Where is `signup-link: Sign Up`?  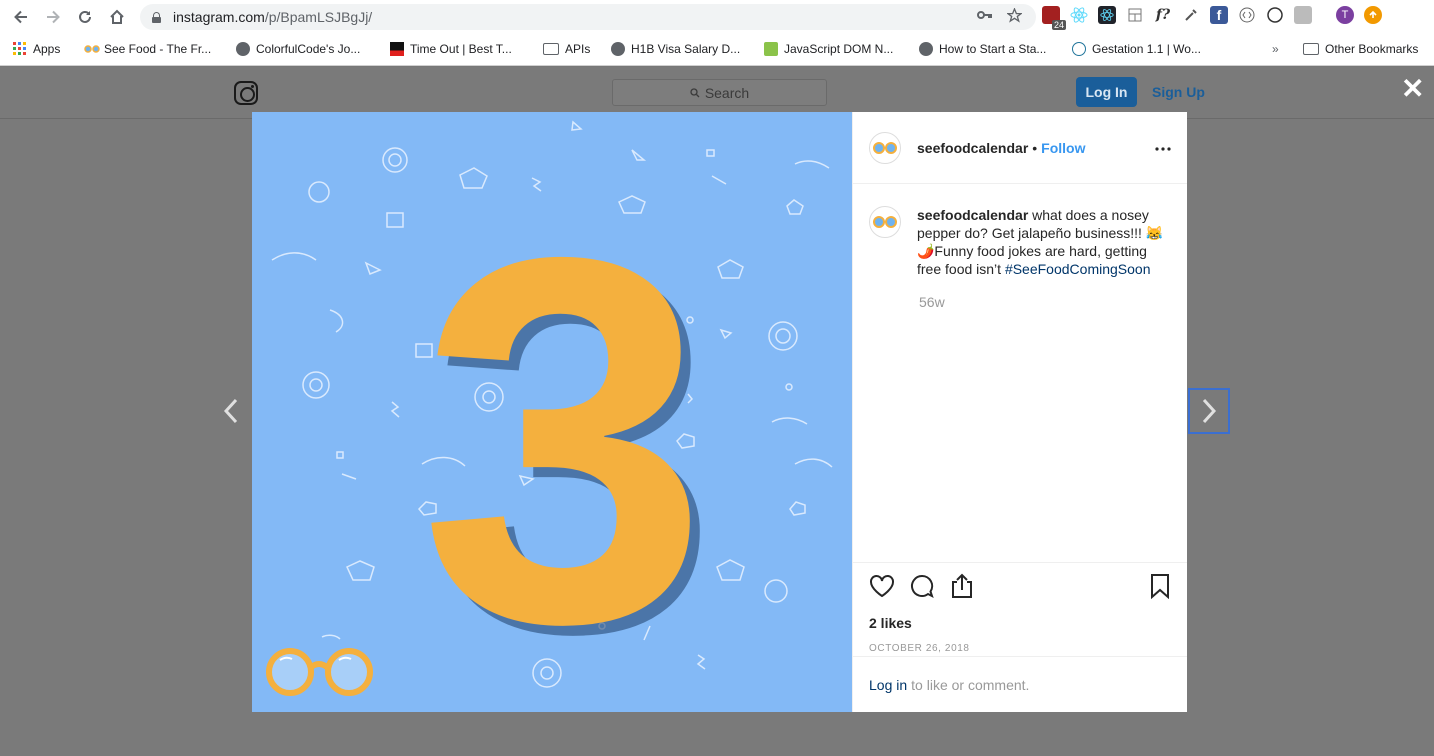
signup-link: Sign Up is located at coordinates (1178, 92).